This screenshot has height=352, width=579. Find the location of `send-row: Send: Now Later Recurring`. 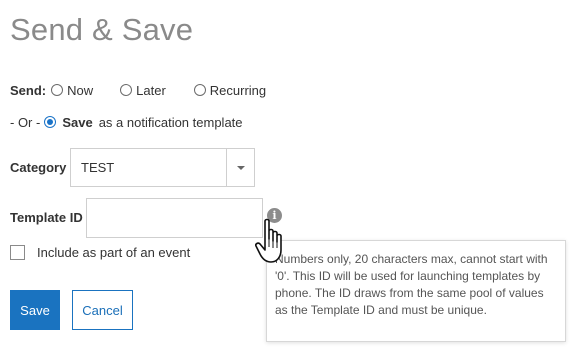

send-row: Send: Now Later Recurring is located at coordinates (138, 90).